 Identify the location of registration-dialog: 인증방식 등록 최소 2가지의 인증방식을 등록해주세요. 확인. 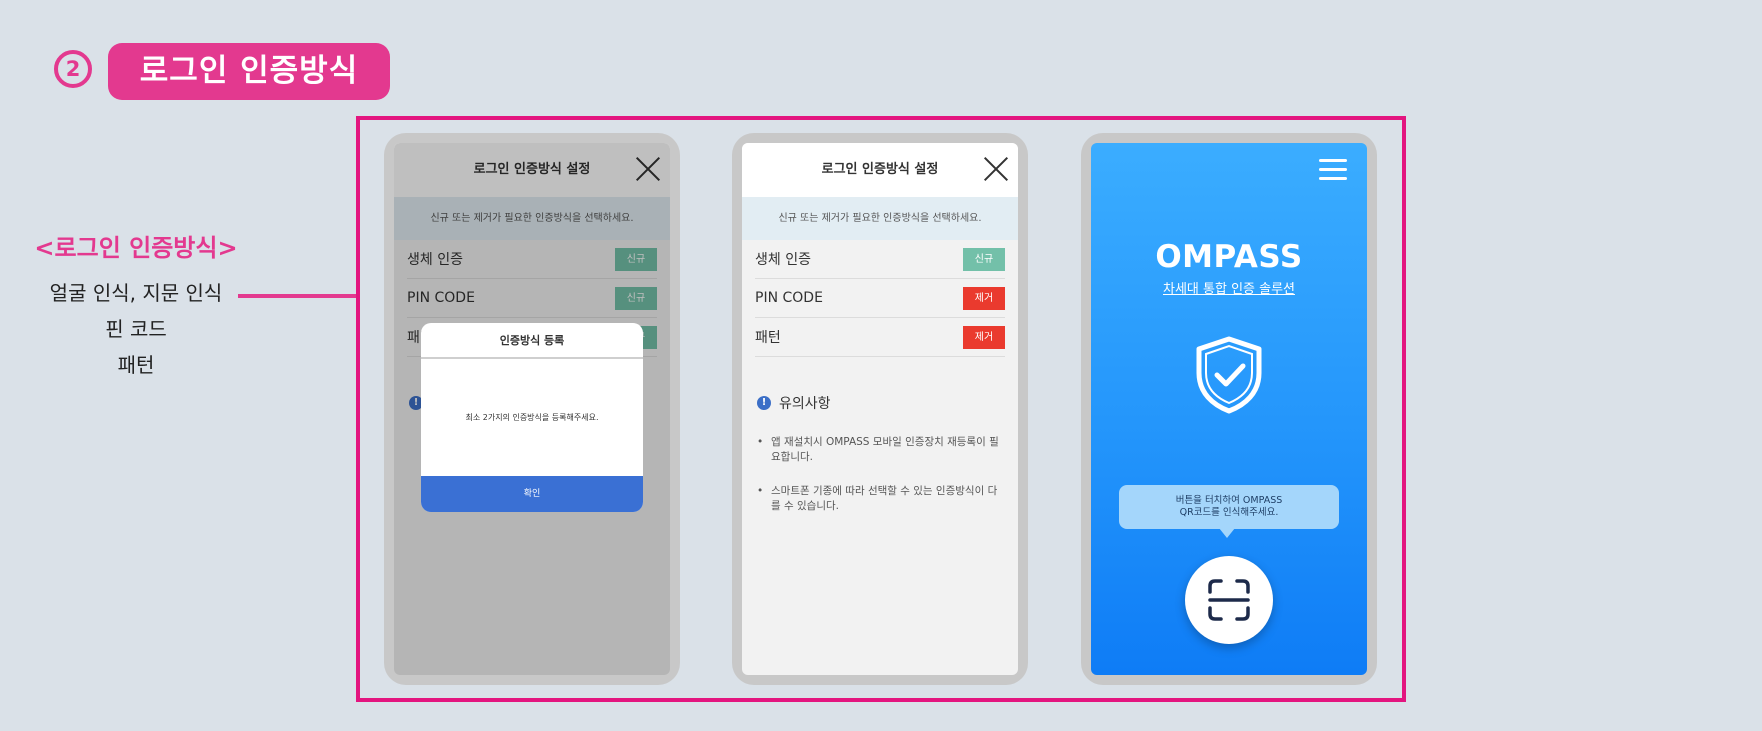
(532, 417).